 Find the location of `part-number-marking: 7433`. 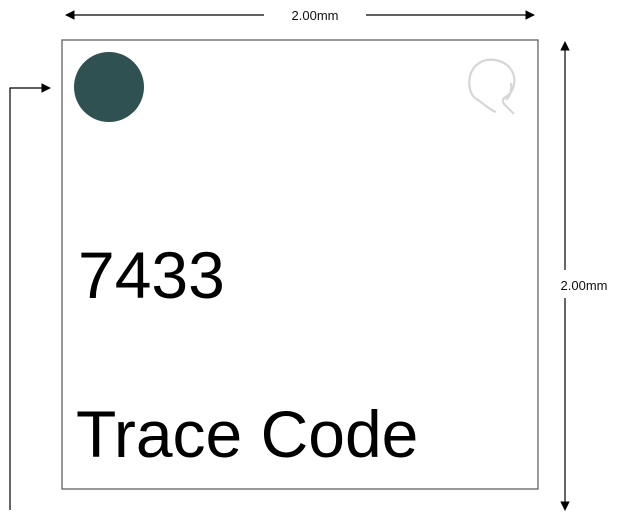

part-number-marking: 7433 is located at coordinates (151, 275).